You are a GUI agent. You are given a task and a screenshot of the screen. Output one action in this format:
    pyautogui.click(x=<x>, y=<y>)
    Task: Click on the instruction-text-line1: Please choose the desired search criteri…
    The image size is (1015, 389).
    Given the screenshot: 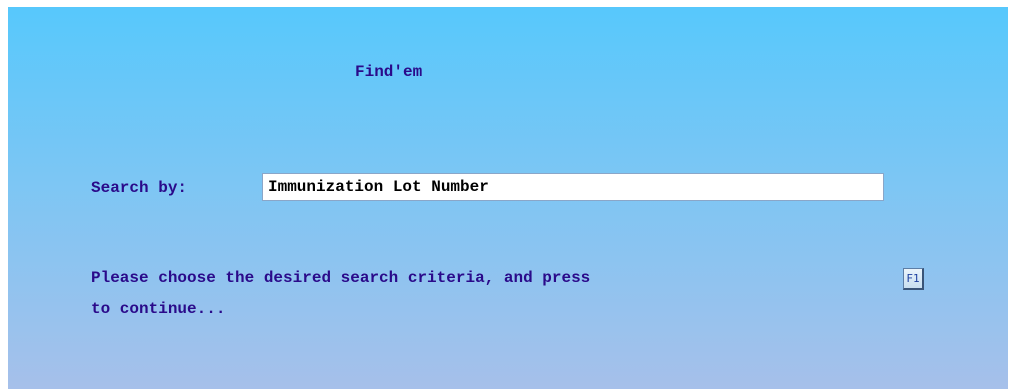 What is the action you would take?
    pyautogui.click(x=341, y=278)
    